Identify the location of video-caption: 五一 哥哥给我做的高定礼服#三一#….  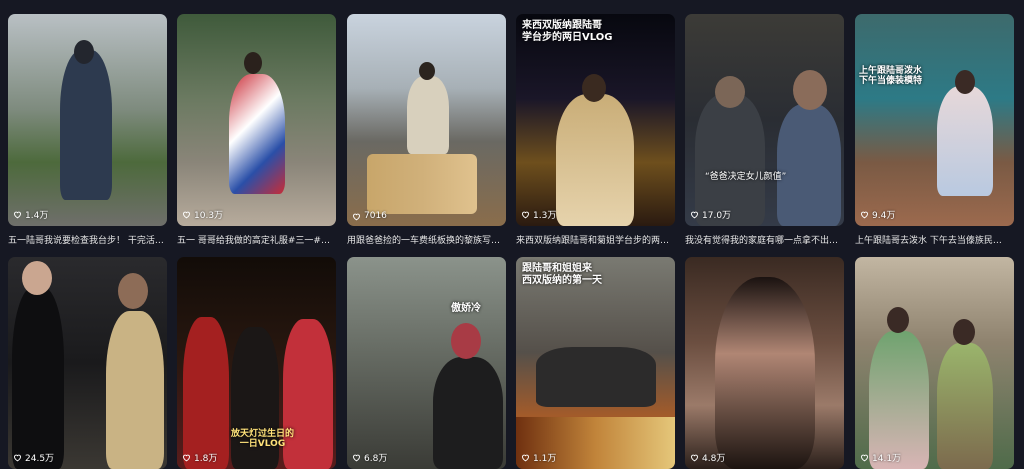
(258, 239).